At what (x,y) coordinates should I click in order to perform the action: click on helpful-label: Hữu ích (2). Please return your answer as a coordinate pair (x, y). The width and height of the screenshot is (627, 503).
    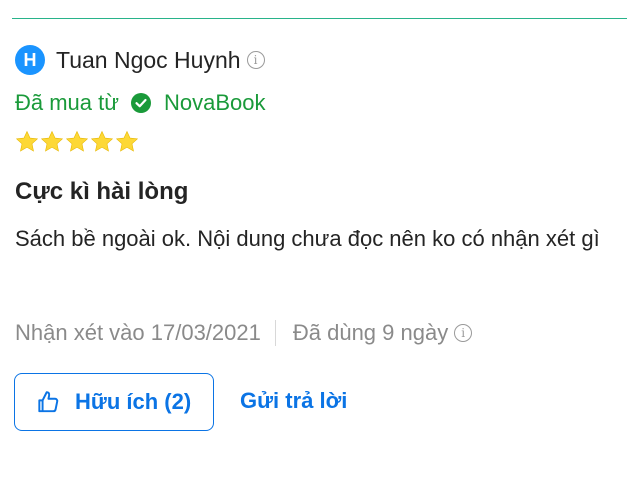
    Looking at the image, I should click on (133, 401).